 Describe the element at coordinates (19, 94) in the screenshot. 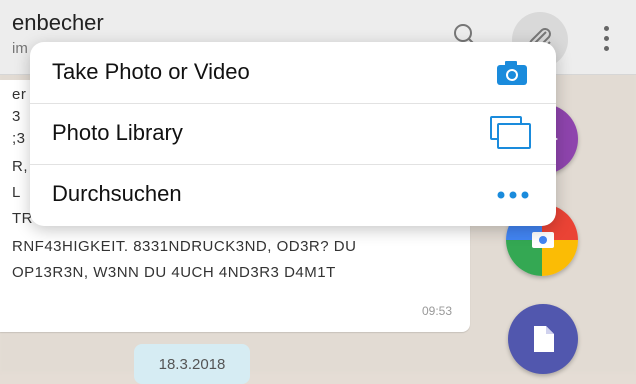

I see `message-line: er` at that location.